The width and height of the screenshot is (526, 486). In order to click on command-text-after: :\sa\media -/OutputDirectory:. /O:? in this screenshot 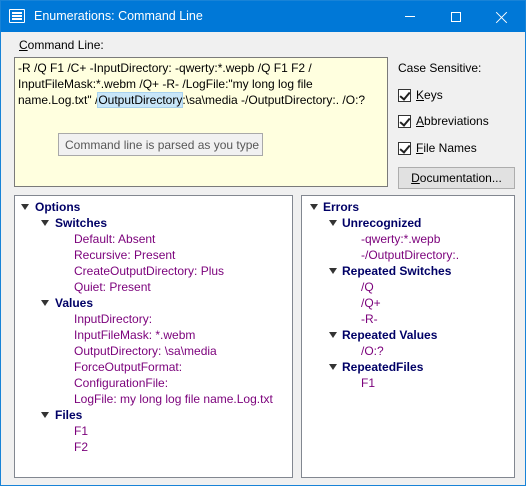, I will do `click(274, 100)`.